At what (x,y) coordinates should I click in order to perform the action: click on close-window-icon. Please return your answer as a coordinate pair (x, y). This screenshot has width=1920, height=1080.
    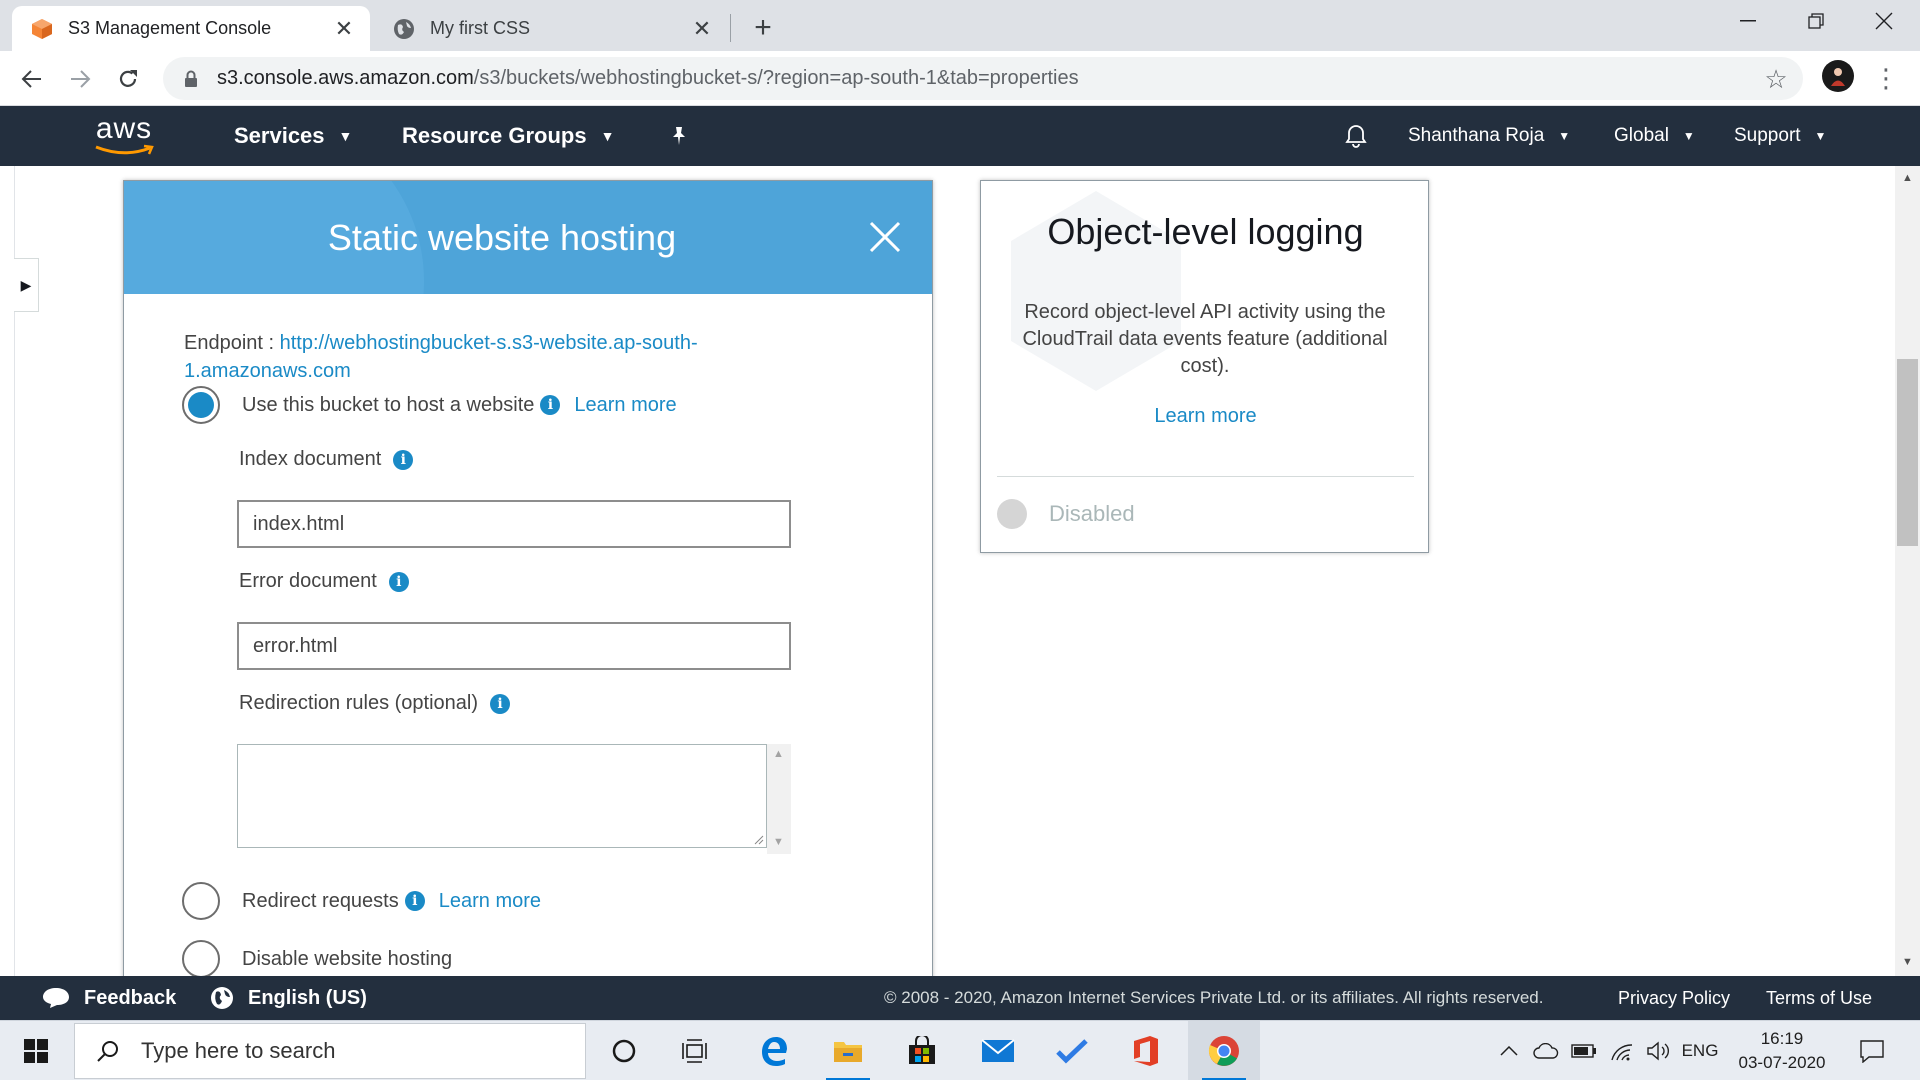
    Looking at the image, I should click on (1884, 21).